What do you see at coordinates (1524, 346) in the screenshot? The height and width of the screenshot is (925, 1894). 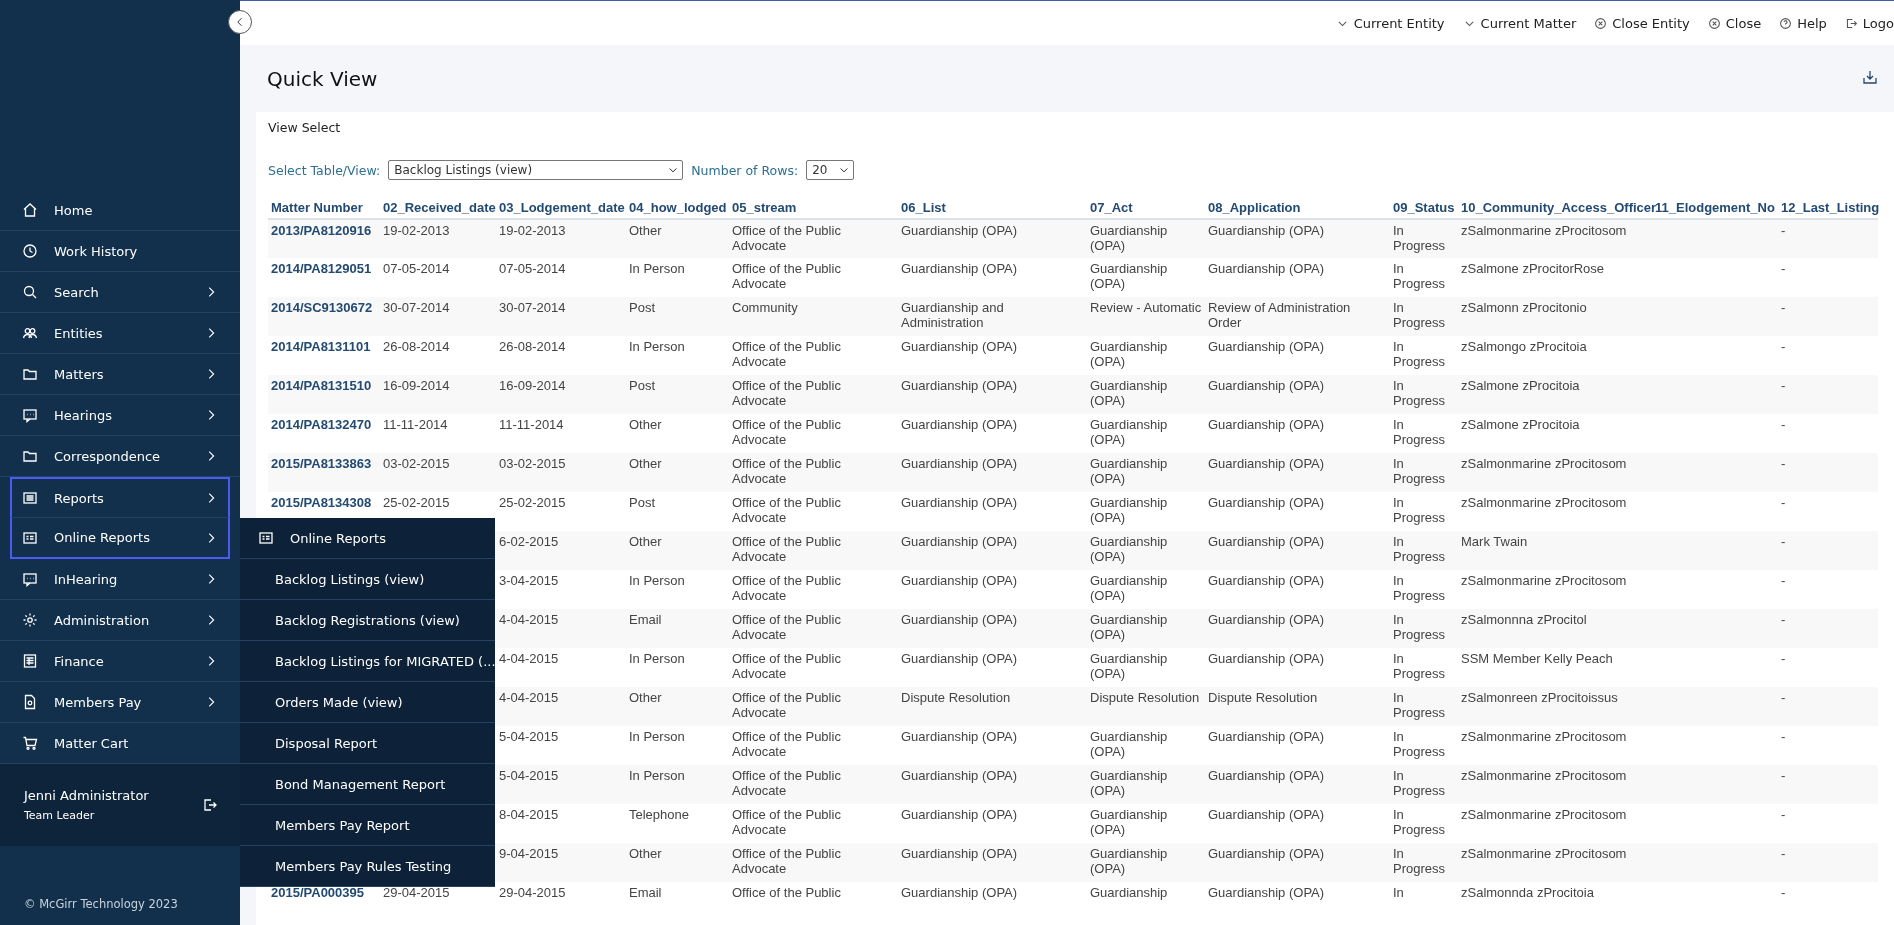 I see `table-cell: zSalmongo zProcitoia` at bounding box center [1524, 346].